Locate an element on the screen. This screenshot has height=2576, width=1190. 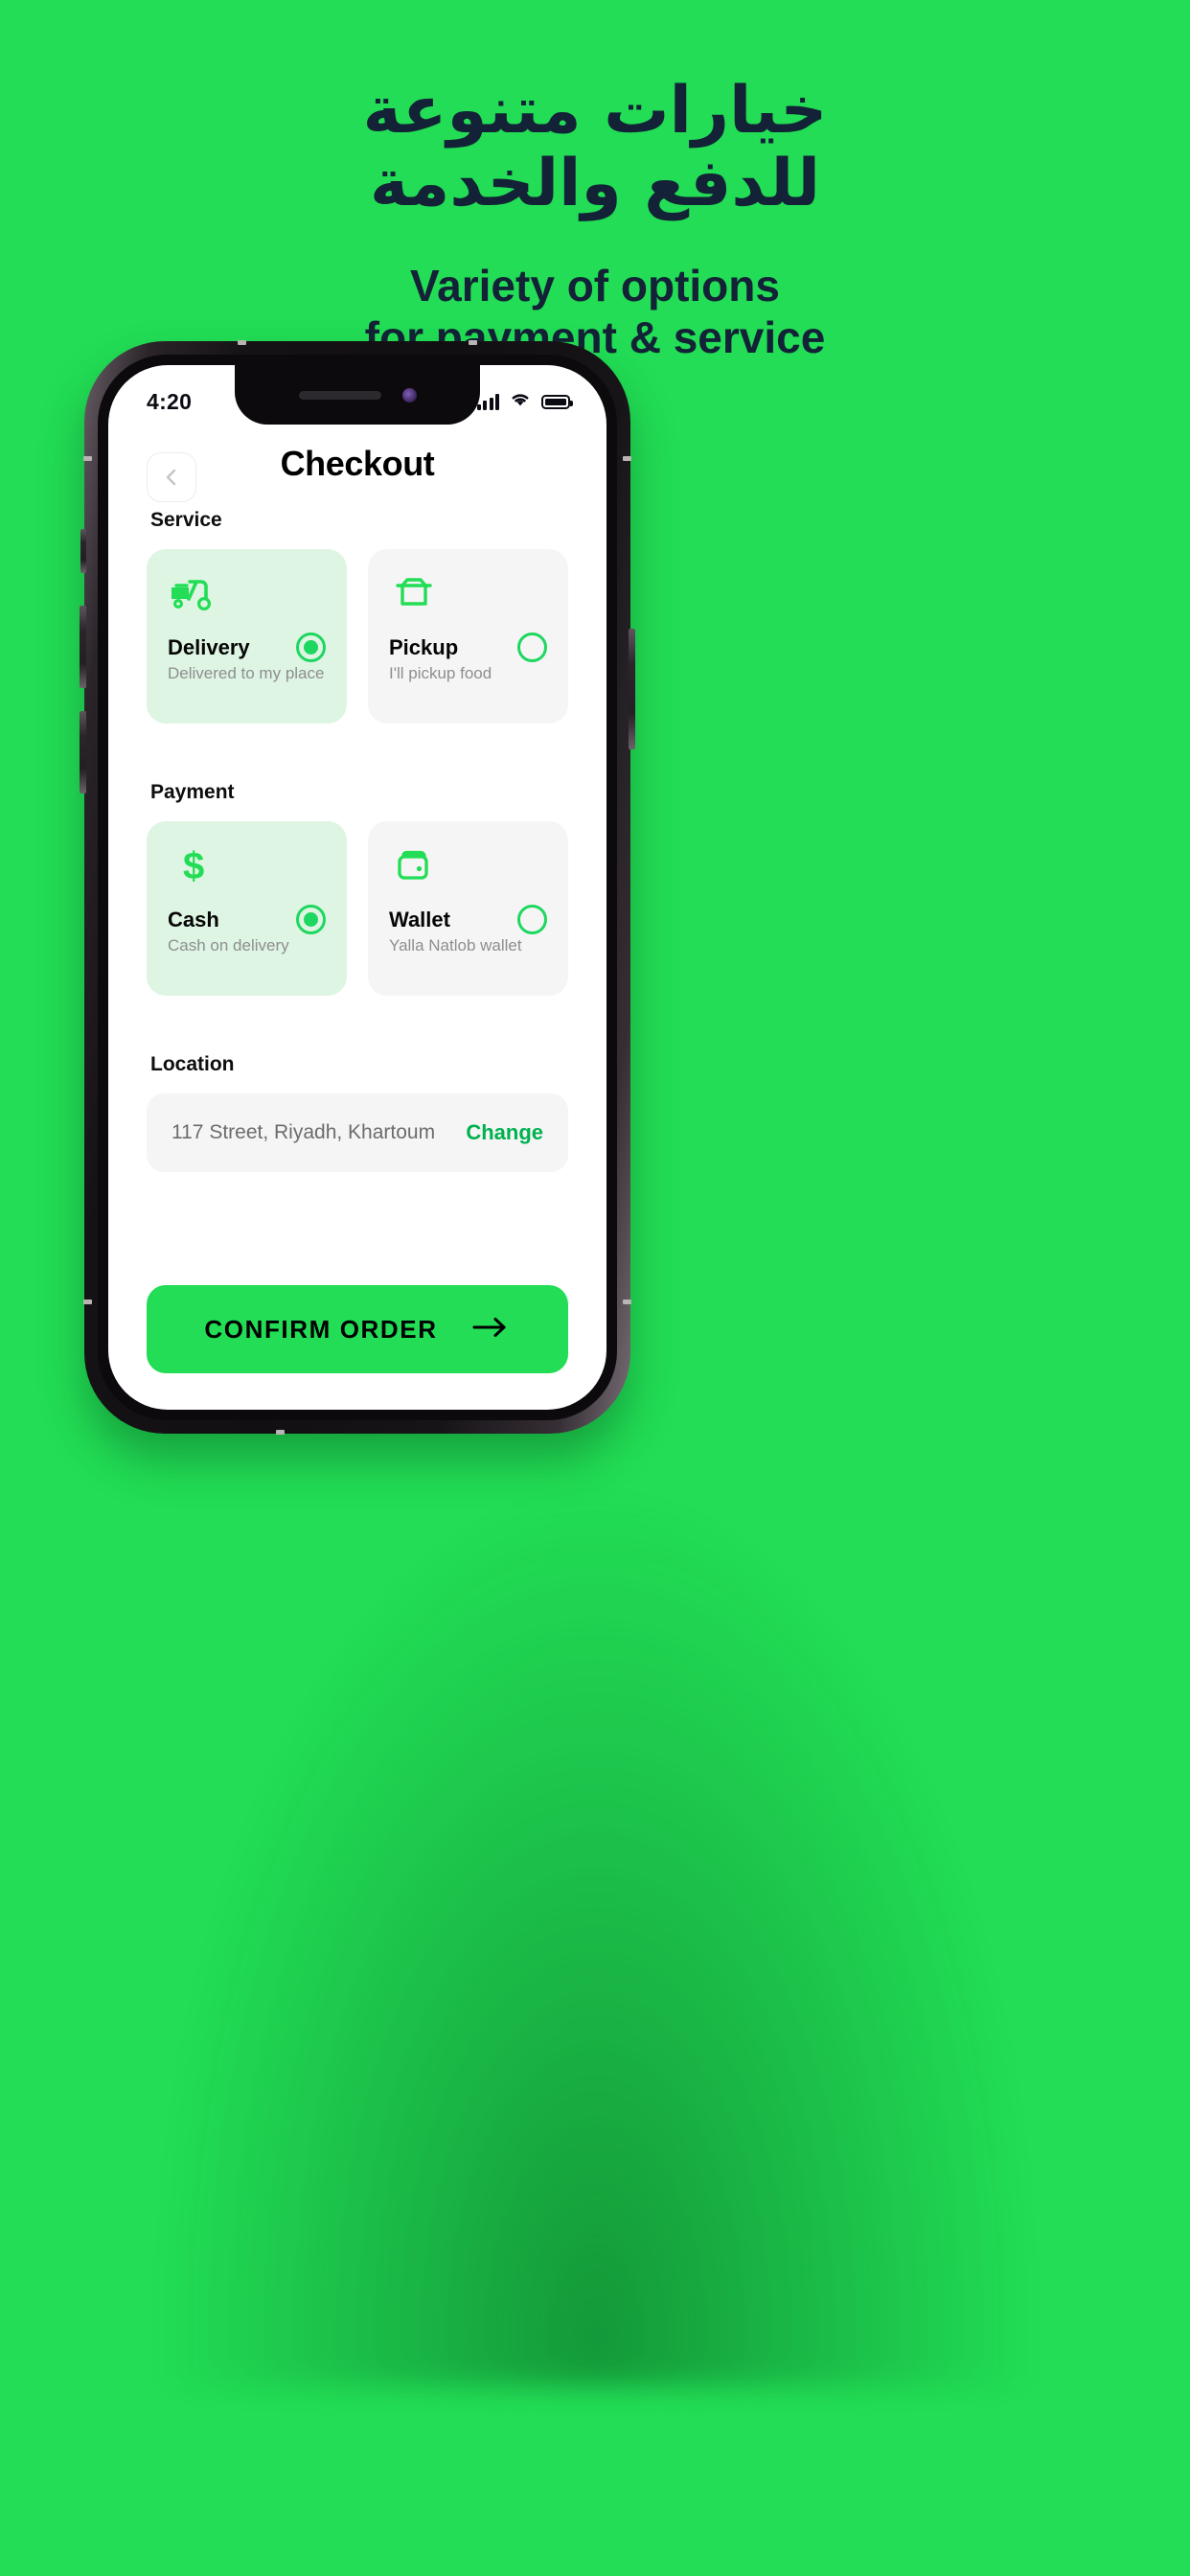
payment-section-label: Payment is located at coordinates (193, 792).